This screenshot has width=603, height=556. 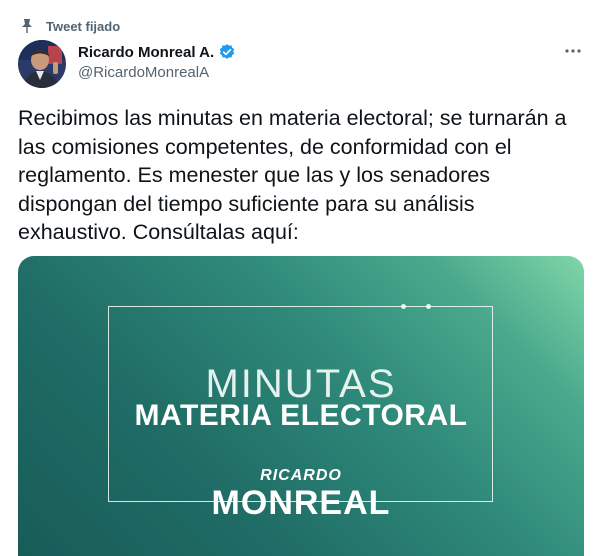 I want to click on avatar, so click(x=42, y=64).